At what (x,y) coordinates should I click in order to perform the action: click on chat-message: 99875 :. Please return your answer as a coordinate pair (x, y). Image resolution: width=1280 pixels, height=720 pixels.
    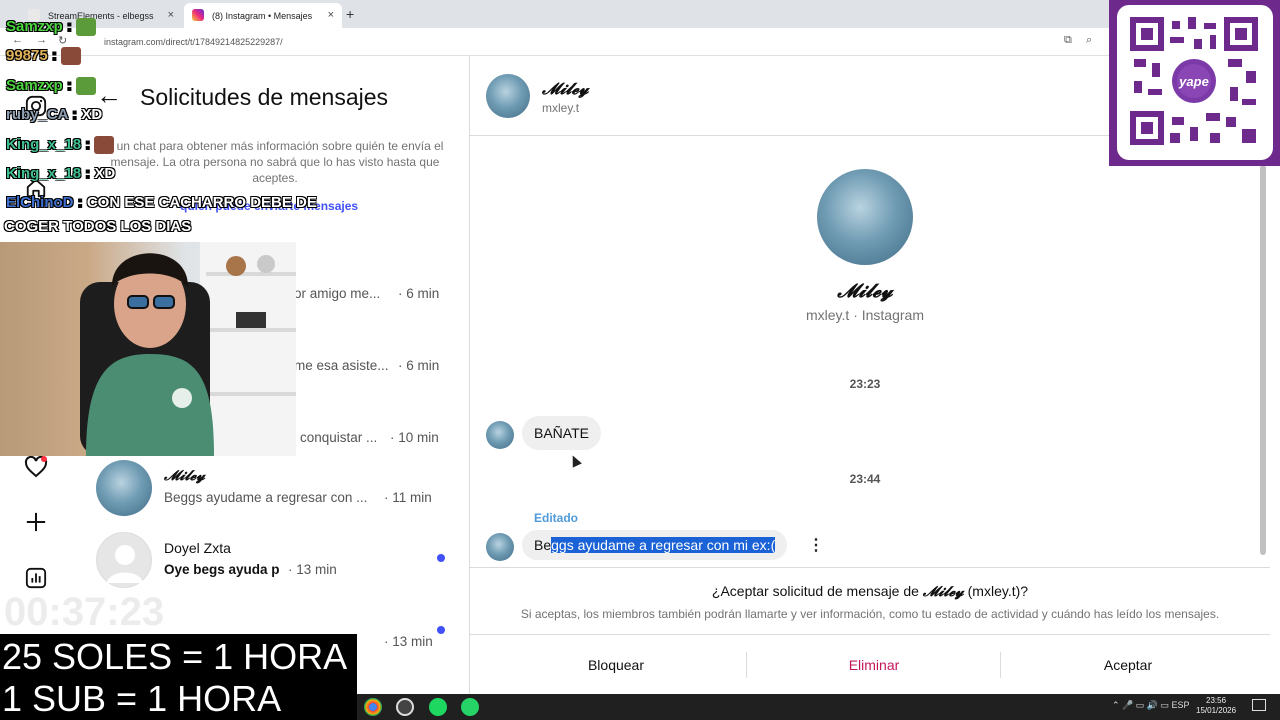
    Looking at the image, I should click on (44, 56).